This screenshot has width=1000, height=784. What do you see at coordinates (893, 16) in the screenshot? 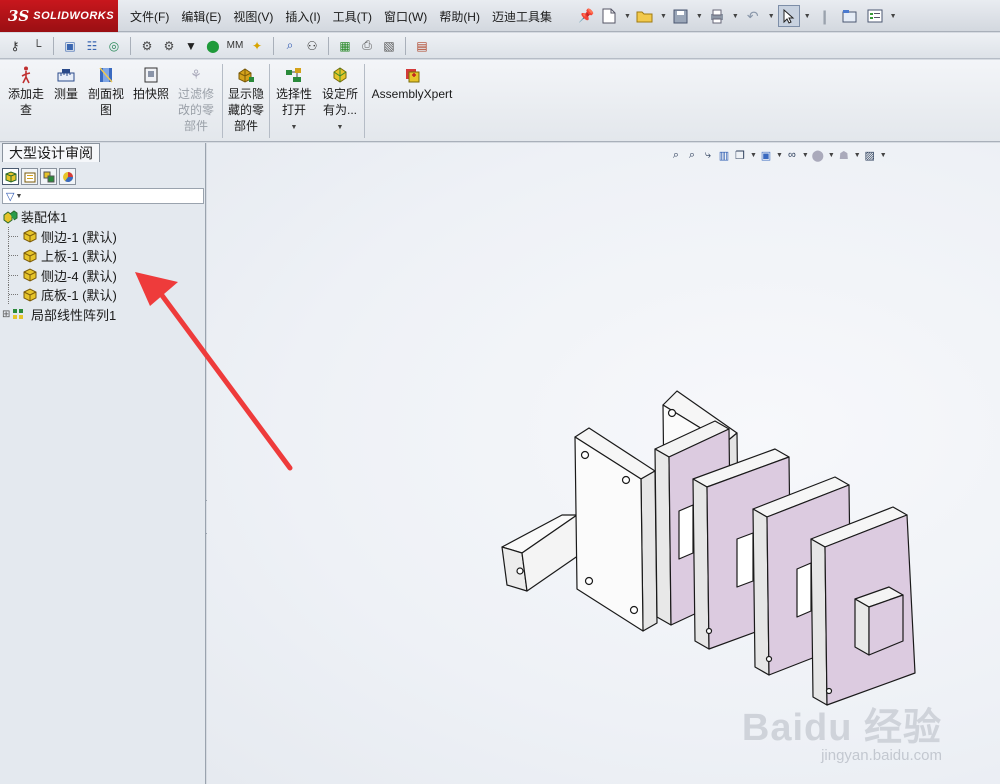
I see `options-dropdown-arrow: ▼` at bounding box center [893, 16].